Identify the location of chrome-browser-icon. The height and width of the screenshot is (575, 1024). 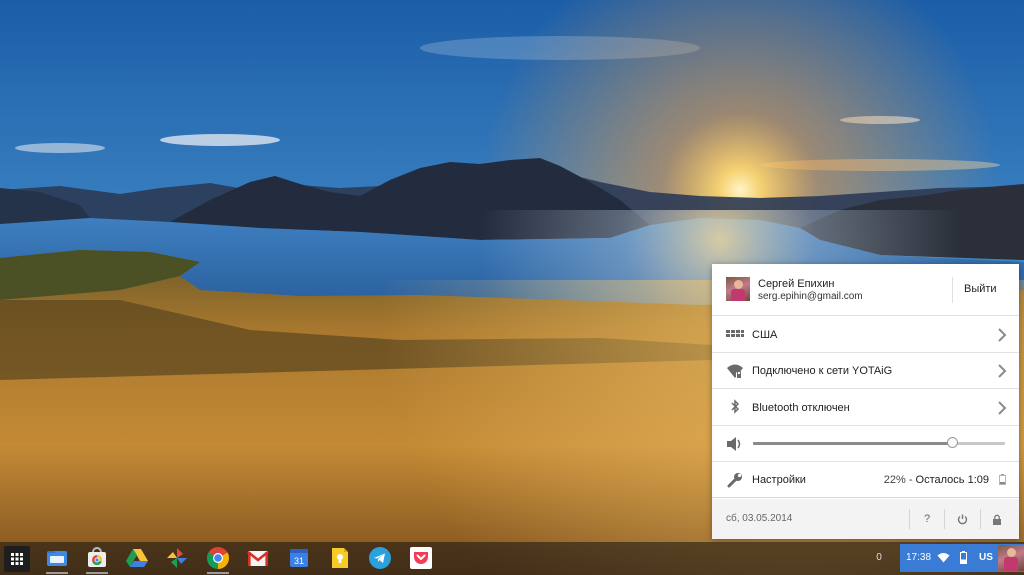
(218, 558).